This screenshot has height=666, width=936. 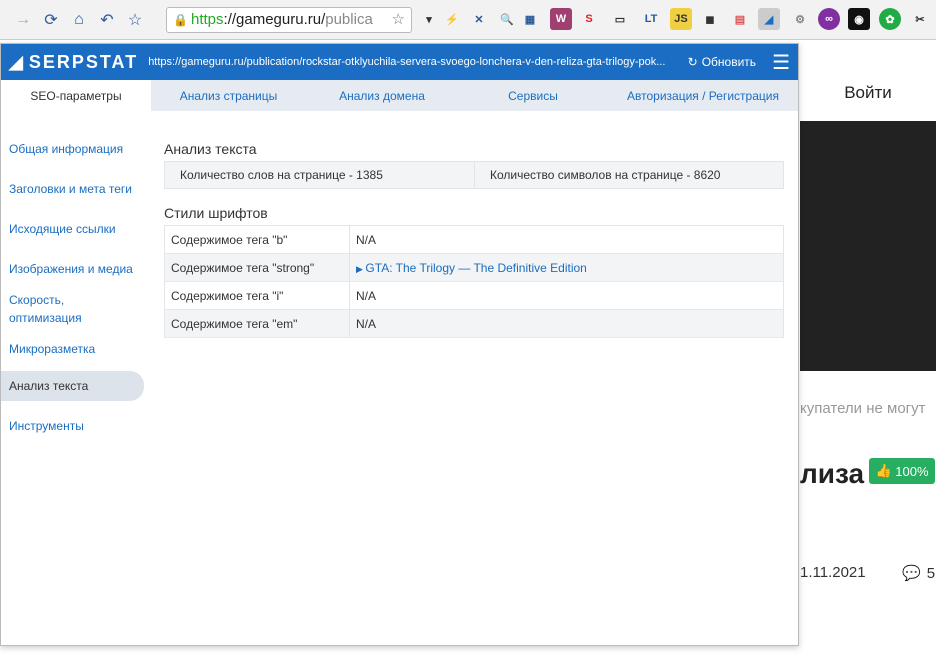 What do you see at coordinates (703, 95) in the screenshot?
I see `tab-auth: Авторизация / Регистрация` at bounding box center [703, 95].